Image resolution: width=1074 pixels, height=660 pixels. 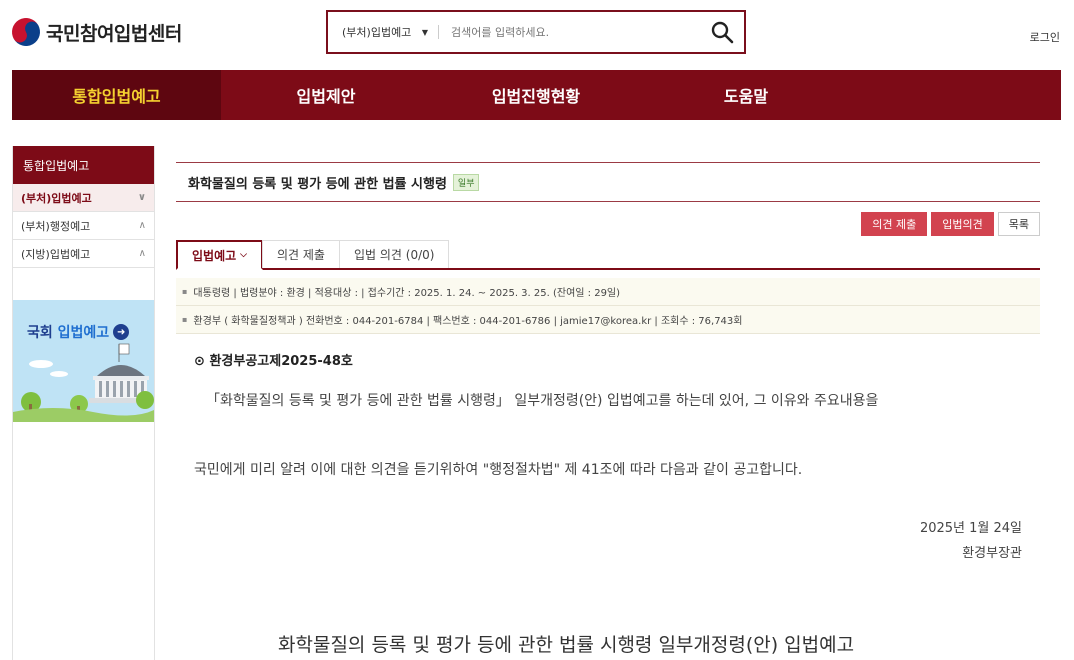 I want to click on chevron-down-icon: ∨, so click(x=141, y=197).